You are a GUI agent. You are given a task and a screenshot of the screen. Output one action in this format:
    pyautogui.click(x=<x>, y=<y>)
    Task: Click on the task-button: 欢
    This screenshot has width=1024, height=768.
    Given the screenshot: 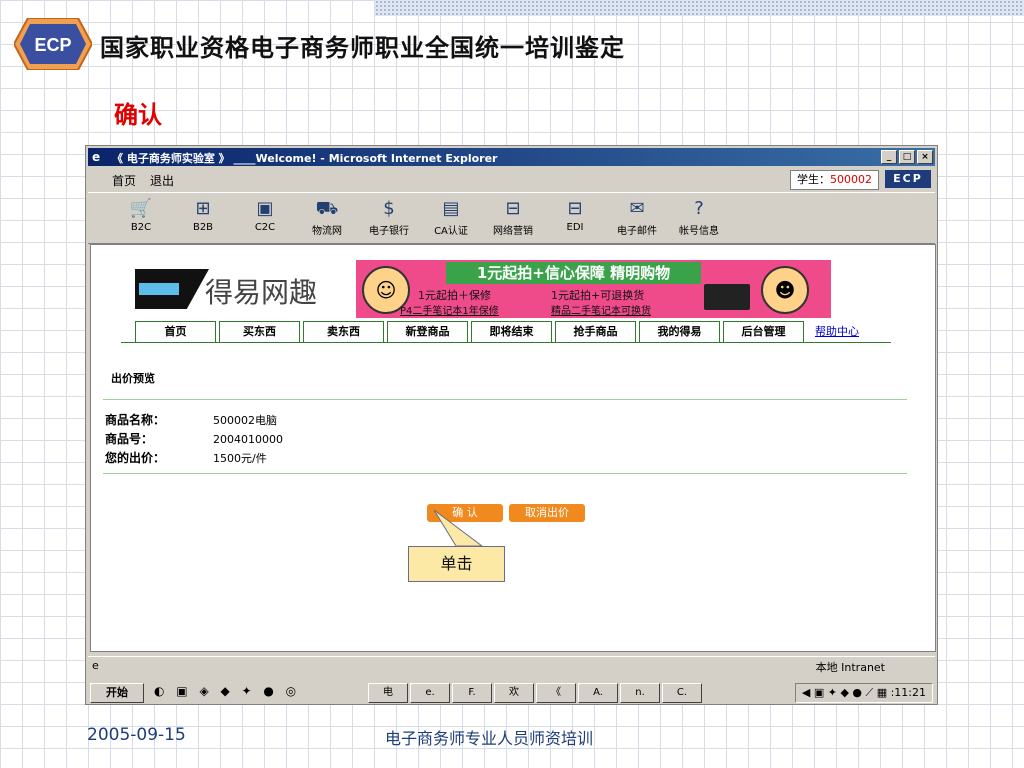 What is the action you would take?
    pyautogui.click(x=514, y=693)
    